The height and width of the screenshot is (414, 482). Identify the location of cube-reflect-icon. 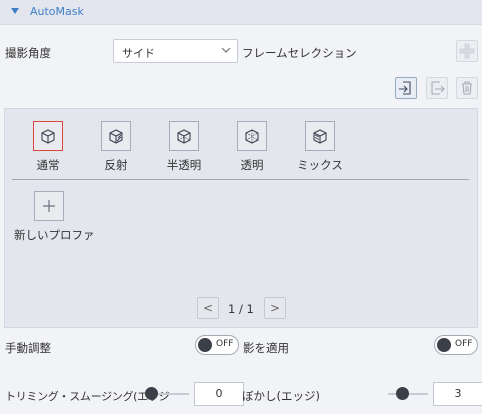
(116, 136).